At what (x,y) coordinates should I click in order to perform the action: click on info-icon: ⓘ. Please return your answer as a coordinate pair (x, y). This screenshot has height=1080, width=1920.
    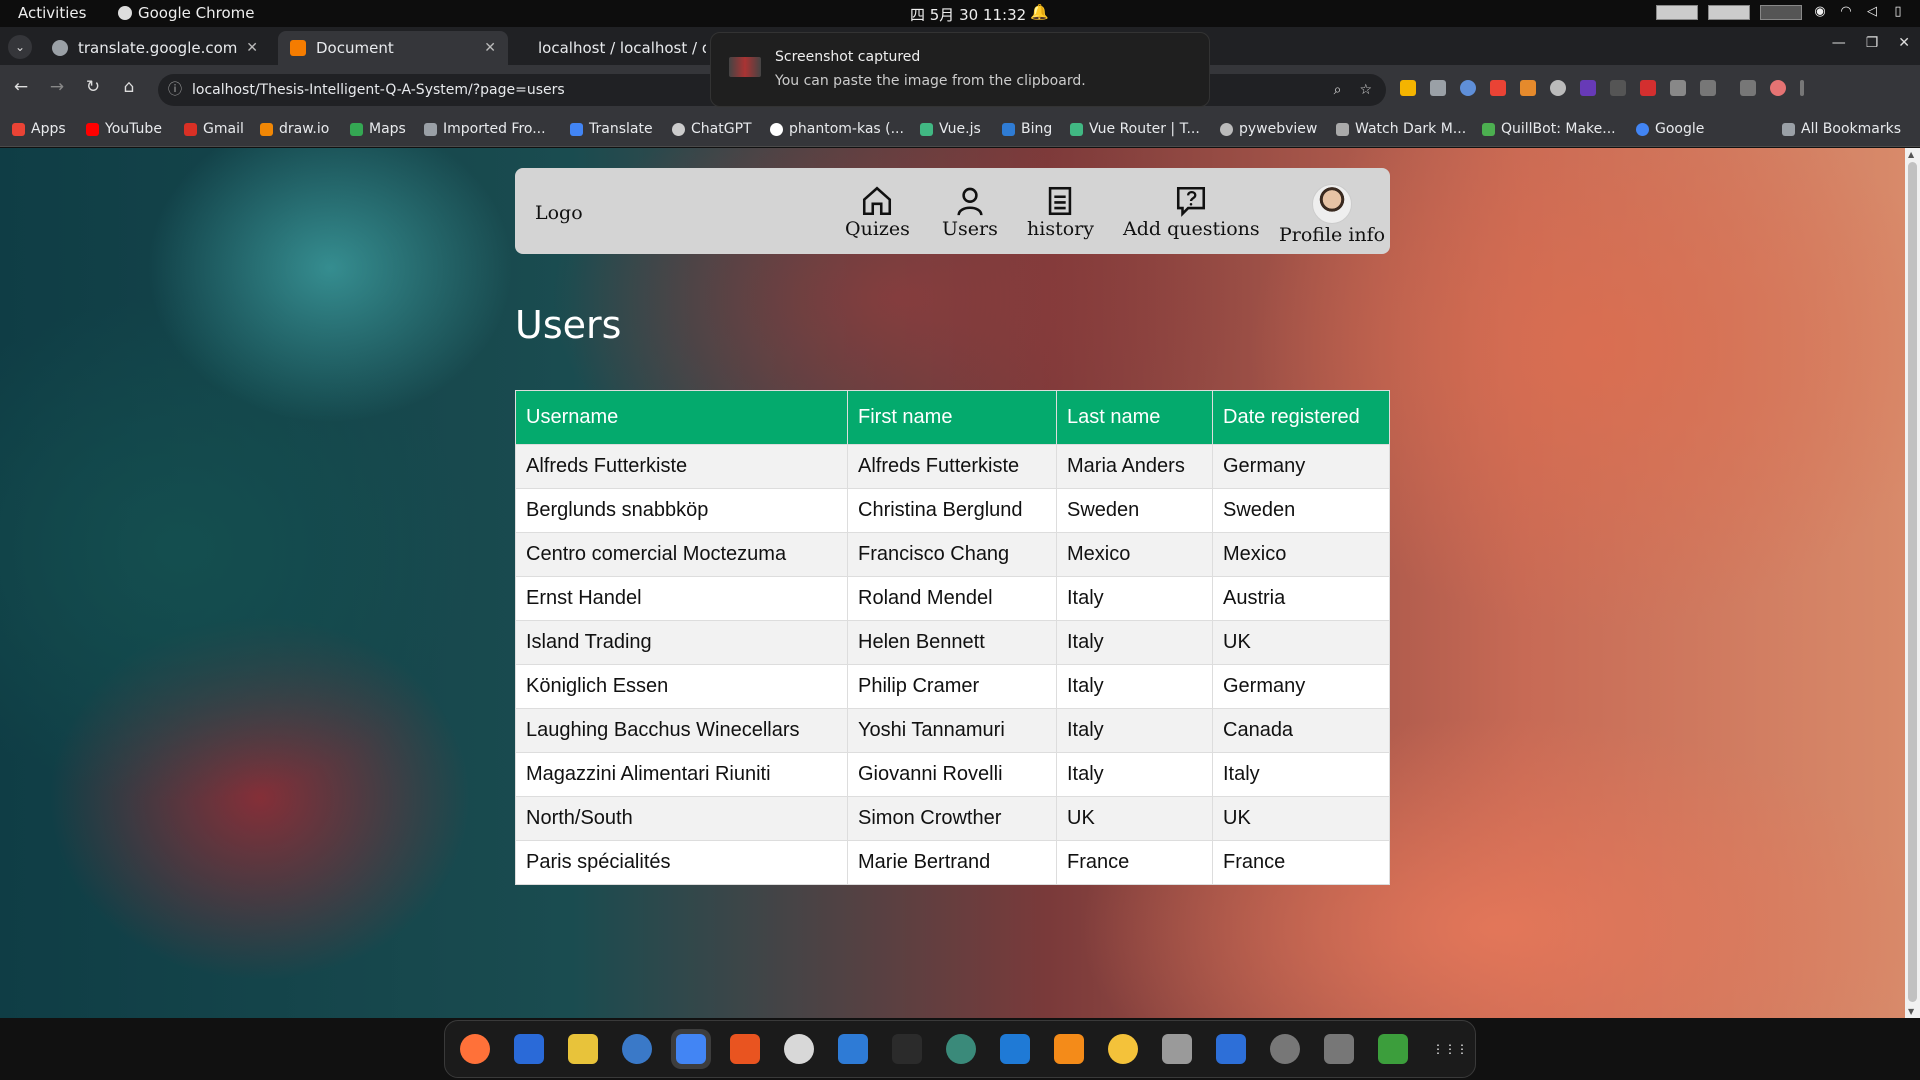
    Looking at the image, I should click on (175, 90).